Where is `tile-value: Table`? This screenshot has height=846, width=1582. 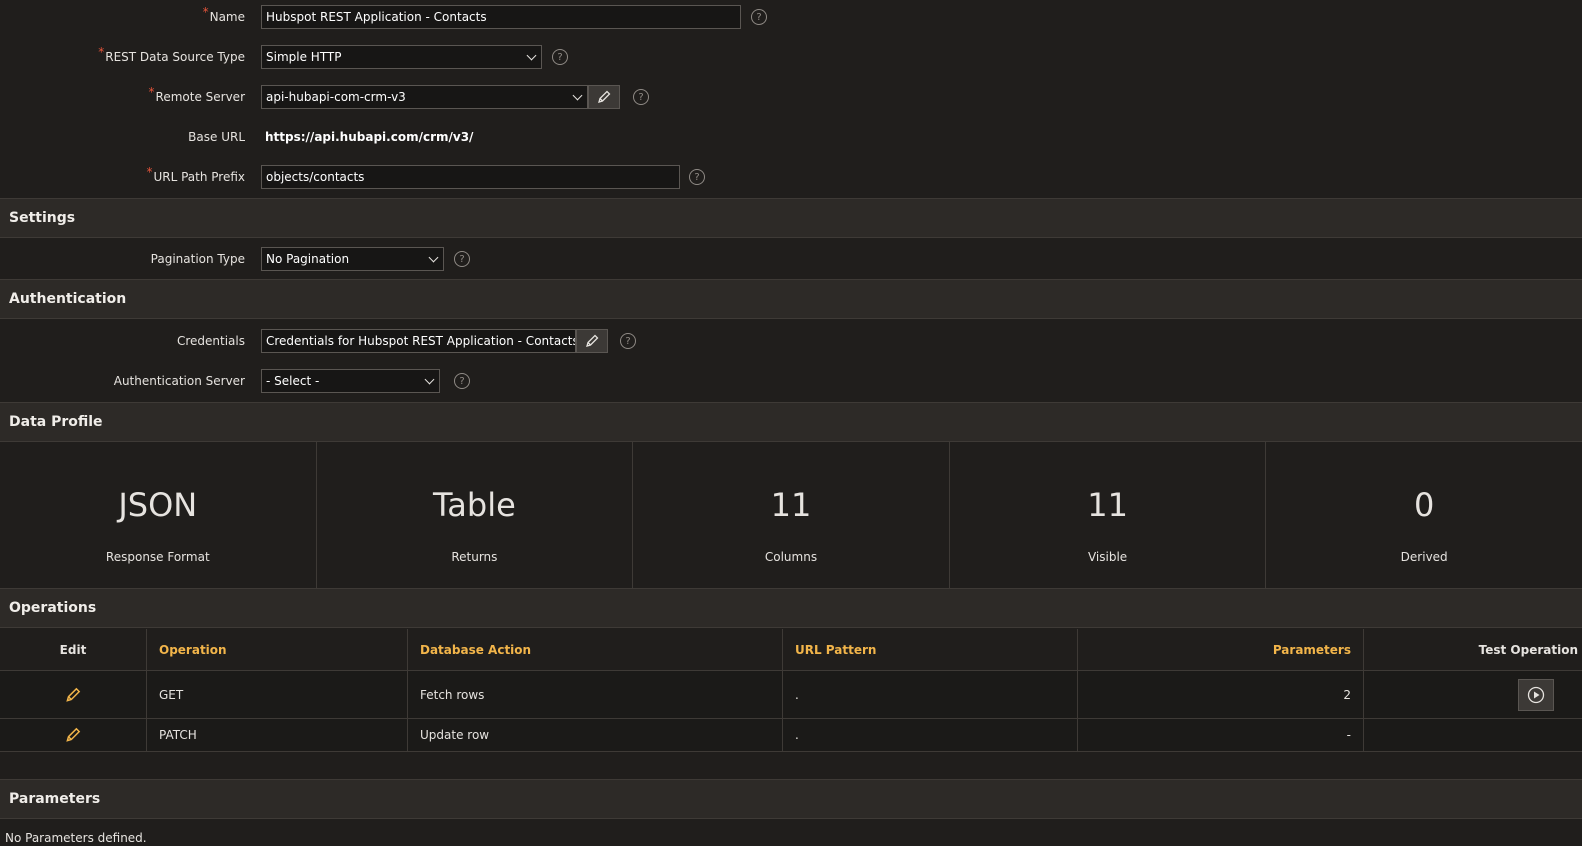 tile-value: Table is located at coordinates (474, 505).